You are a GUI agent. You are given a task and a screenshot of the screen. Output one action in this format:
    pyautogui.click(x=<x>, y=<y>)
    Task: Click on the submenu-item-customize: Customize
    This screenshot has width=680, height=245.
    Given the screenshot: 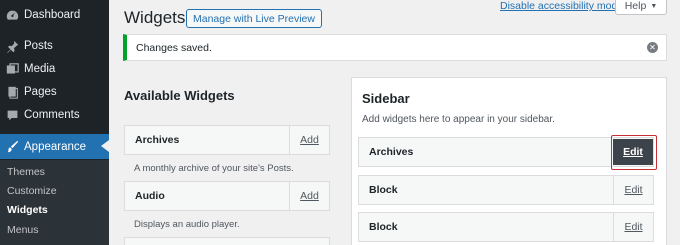 What is the action you would take?
    pyautogui.click(x=32, y=191)
    